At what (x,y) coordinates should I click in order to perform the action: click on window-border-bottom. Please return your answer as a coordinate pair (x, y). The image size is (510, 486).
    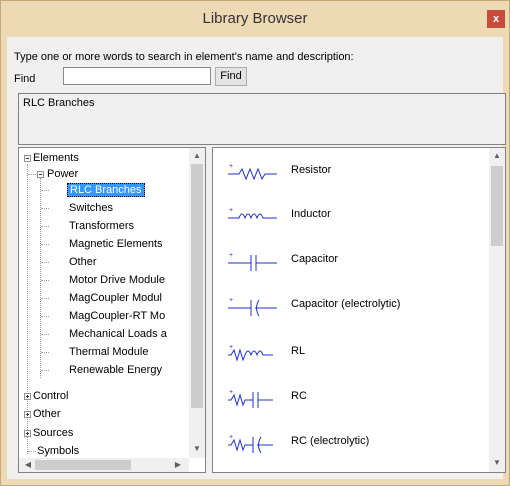
    Looking at the image, I should click on (255, 482).